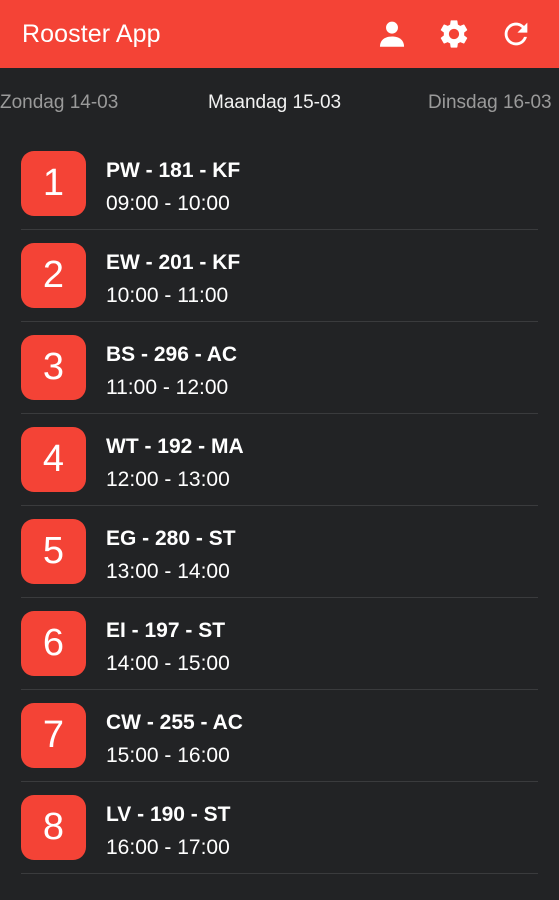 This screenshot has width=559, height=900. Describe the element at coordinates (53, 459) in the screenshot. I see `lesson-hour-badge: 4` at that location.